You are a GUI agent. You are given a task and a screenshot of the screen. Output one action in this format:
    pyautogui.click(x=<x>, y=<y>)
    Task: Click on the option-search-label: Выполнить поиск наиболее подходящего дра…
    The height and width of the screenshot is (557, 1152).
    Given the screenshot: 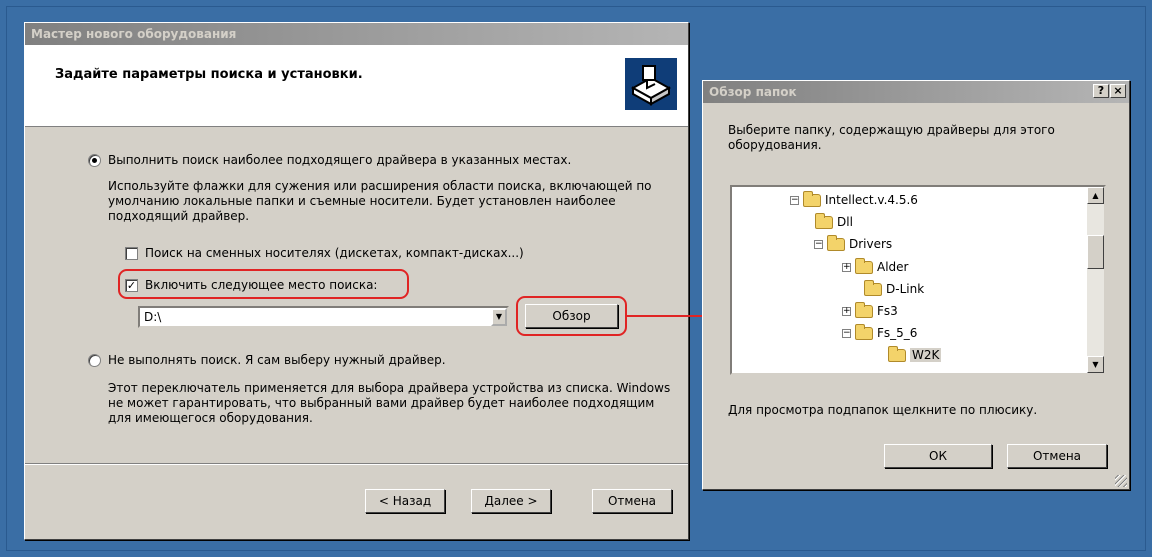 What is the action you would take?
    pyautogui.click(x=340, y=160)
    